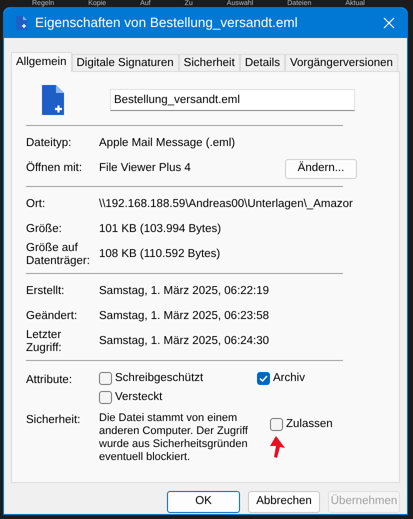 Image resolution: width=413 pixels, height=519 pixels. Describe the element at coordinates (178, 397) in the screenshot. I see `checkbox: Versteckt` at that location.